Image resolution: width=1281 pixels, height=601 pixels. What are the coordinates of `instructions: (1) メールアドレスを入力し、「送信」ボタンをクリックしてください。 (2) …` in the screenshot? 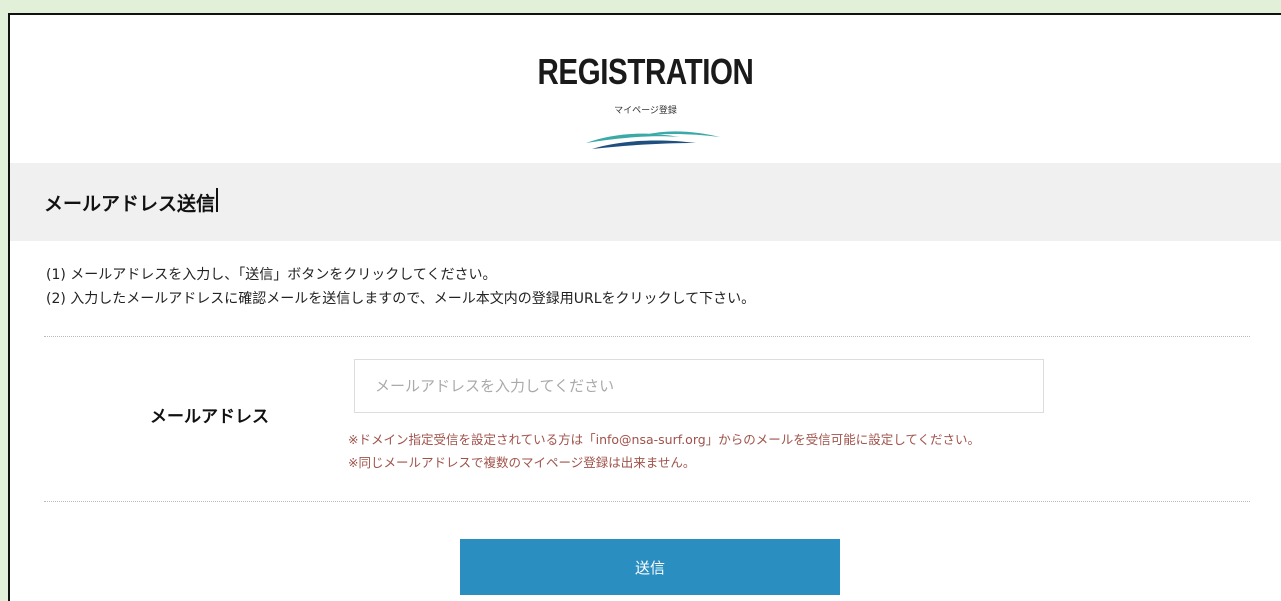 It's located at (645, 276).